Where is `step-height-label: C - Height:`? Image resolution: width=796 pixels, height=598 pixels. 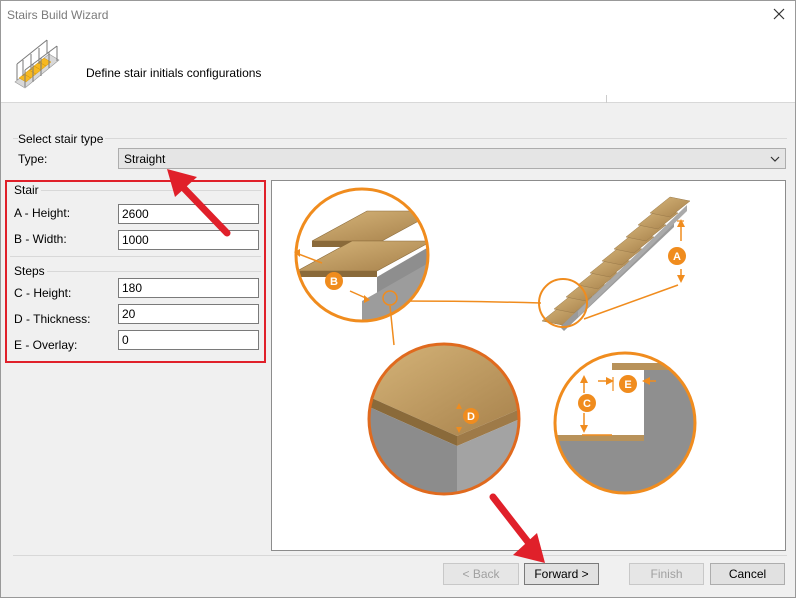
step-height-label: C - Height: is located at coordinates (43, 293).